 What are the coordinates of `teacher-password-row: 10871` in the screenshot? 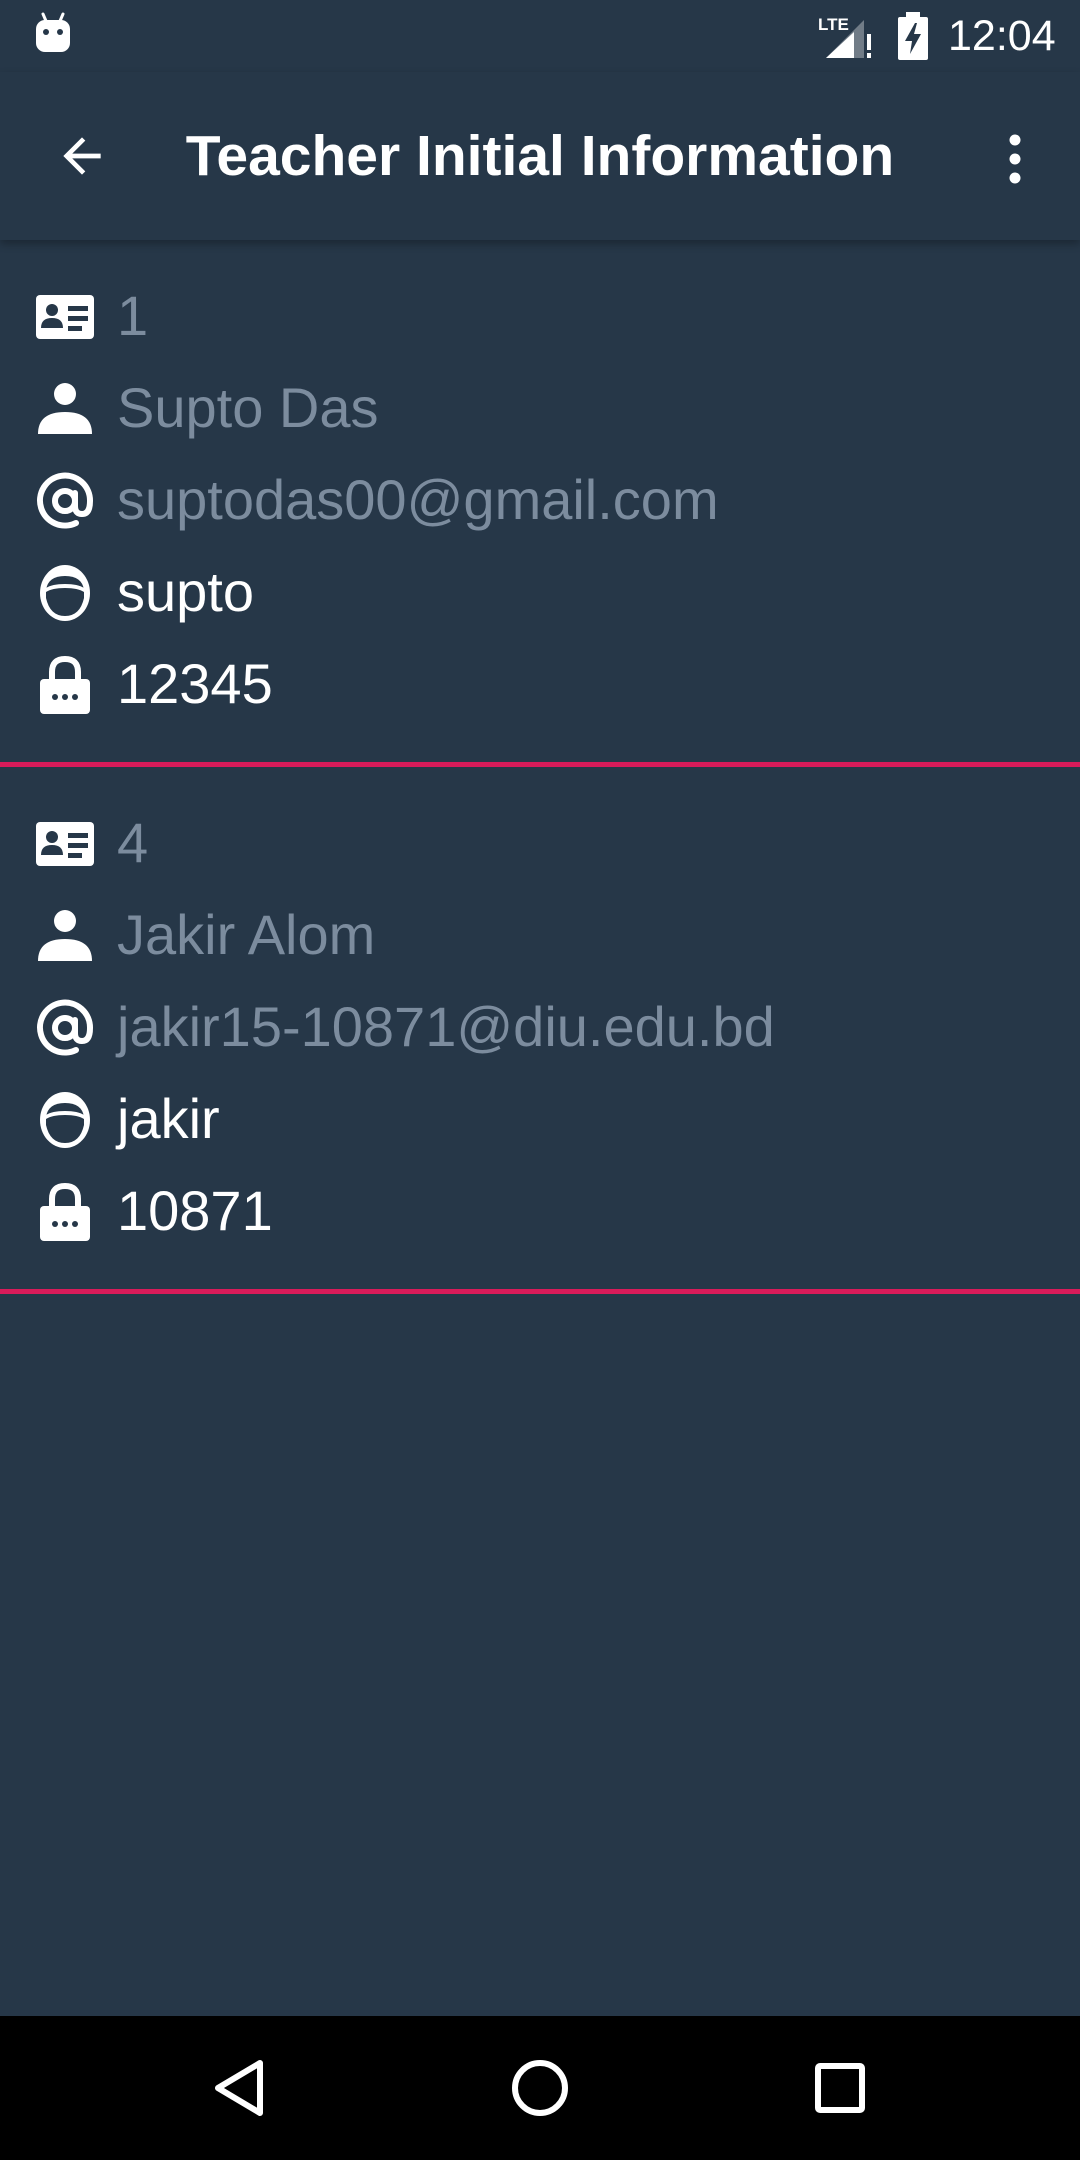 It's located at (540, 1211).